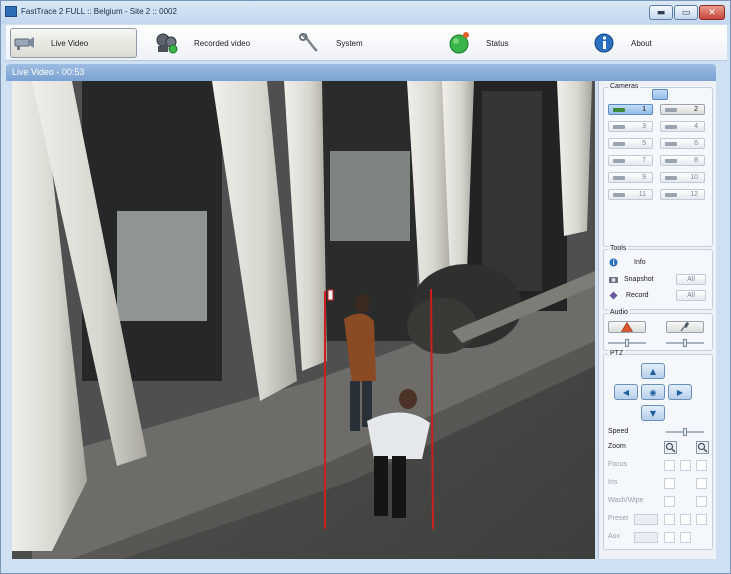 The width and height of the screenshot is (731, 574). I want to click on close-button: ✕, so click(712, 12).